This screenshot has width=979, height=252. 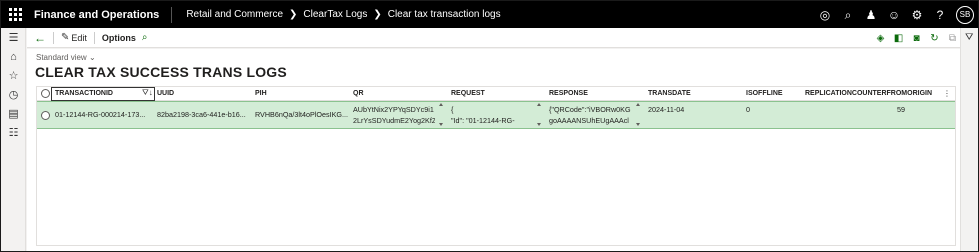 What do you see at coordinates (15, 15) in the screenshot?
I see `app-launcher-icon` at bounding box center [15, 15].